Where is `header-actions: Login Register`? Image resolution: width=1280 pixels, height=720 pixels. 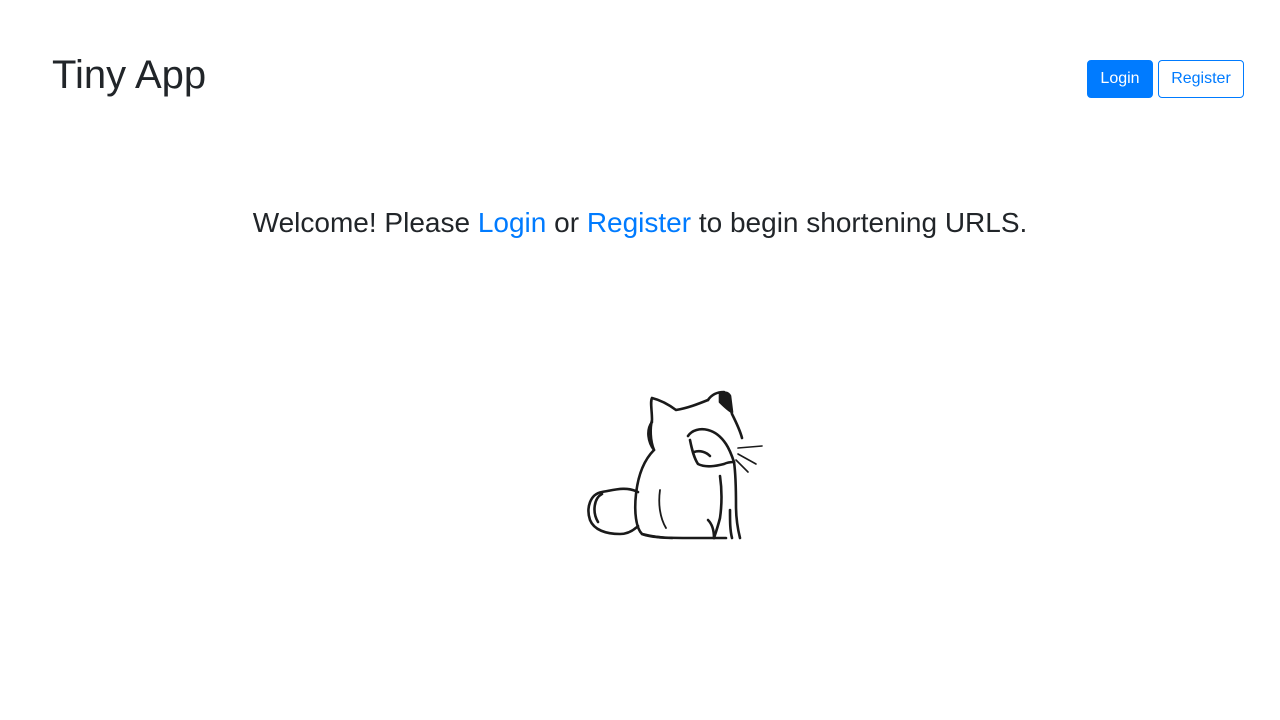
header-actions: Login Register is located at coordinates (1165, 79).